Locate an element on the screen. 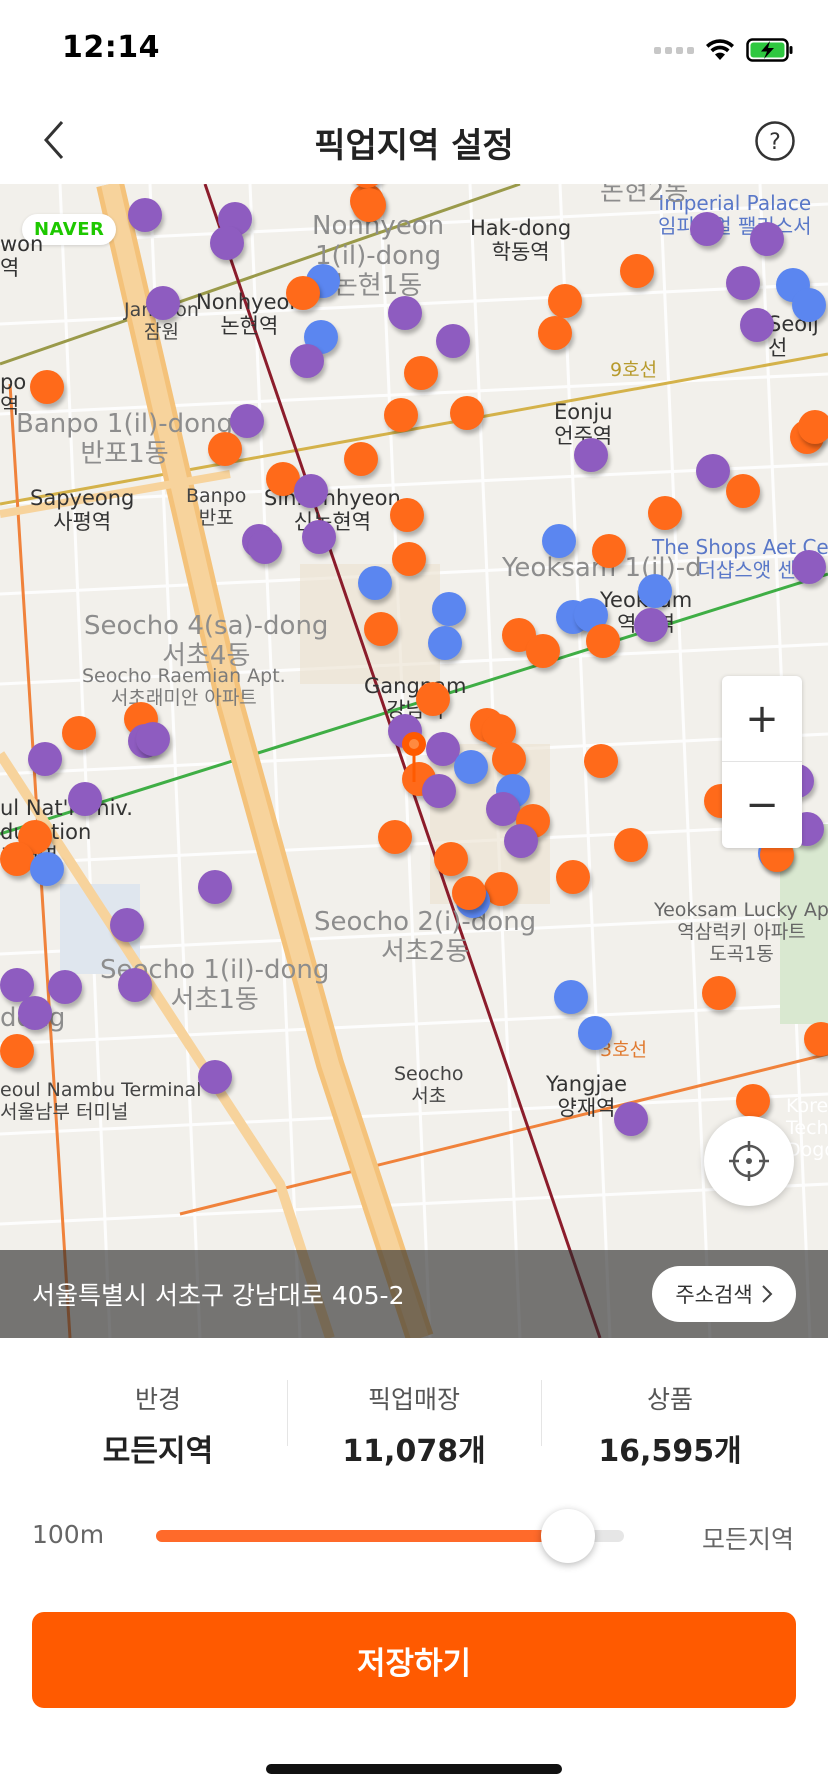  address-search-button: 주소검색 is located at coordinates (724, 1294).